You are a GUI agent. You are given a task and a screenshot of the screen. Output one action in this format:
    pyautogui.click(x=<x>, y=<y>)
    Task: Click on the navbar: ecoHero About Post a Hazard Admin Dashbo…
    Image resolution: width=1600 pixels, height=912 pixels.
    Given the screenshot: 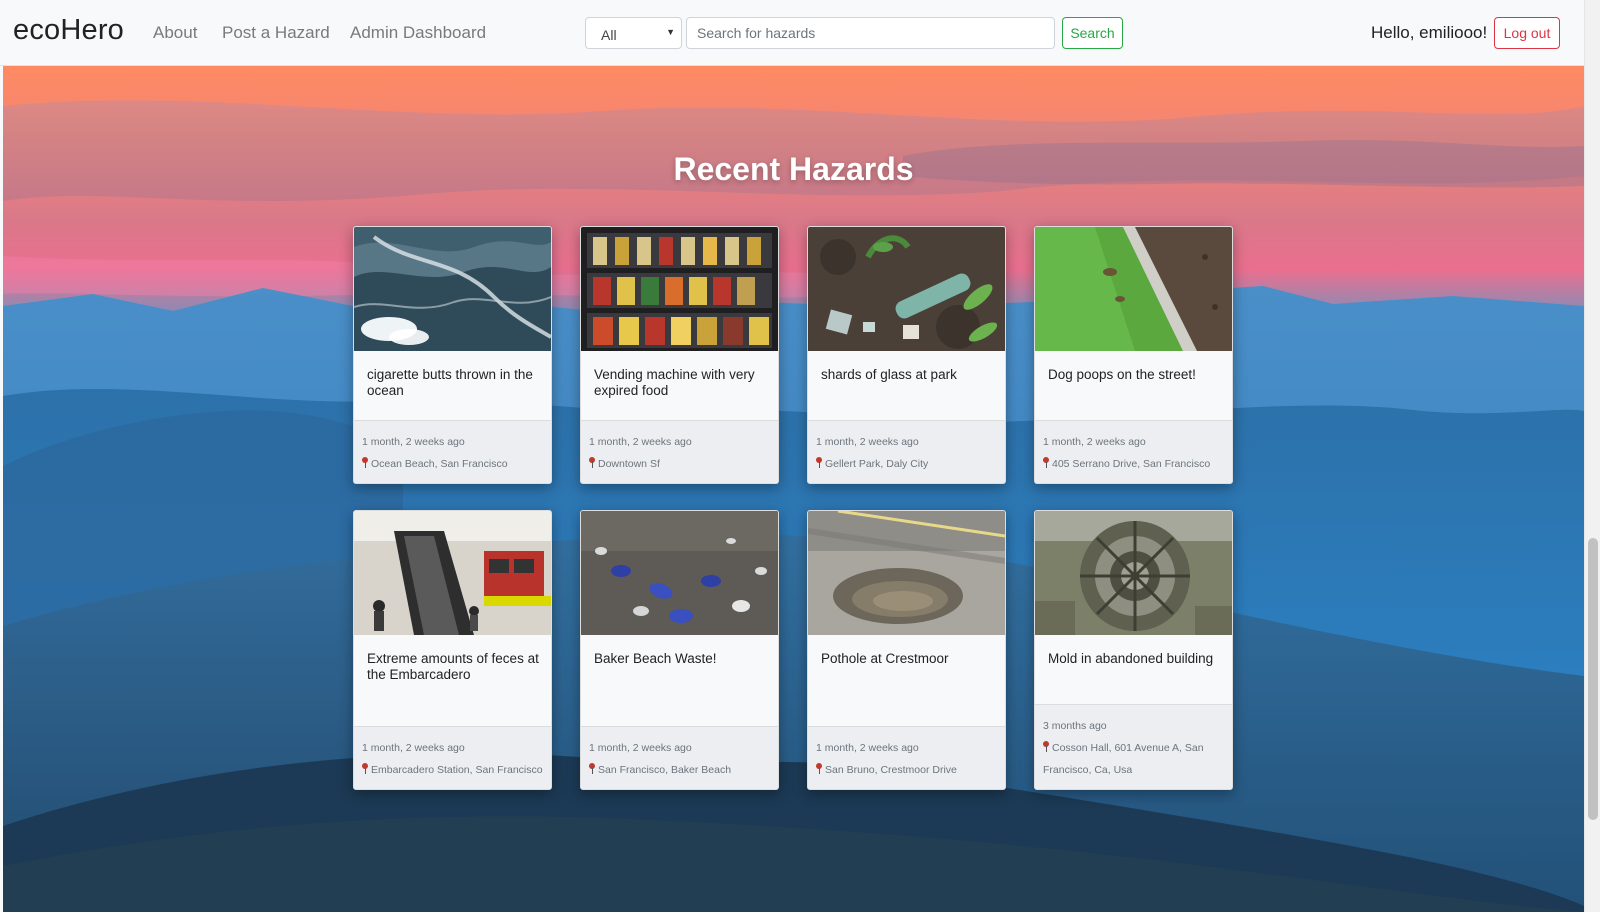 What is the action you would take?
    pyautogui.click(x=792, y=33)
    